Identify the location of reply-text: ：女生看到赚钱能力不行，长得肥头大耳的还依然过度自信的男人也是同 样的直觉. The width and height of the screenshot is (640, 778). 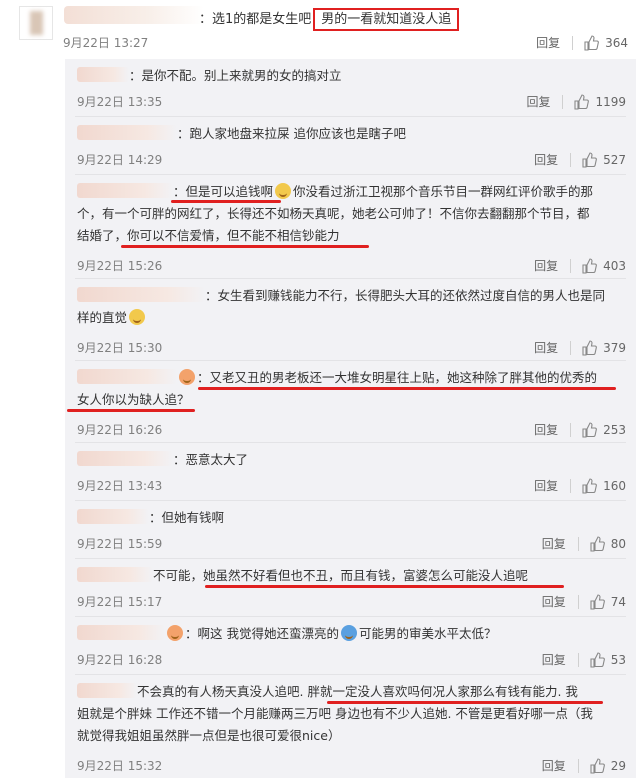
(352, 307).